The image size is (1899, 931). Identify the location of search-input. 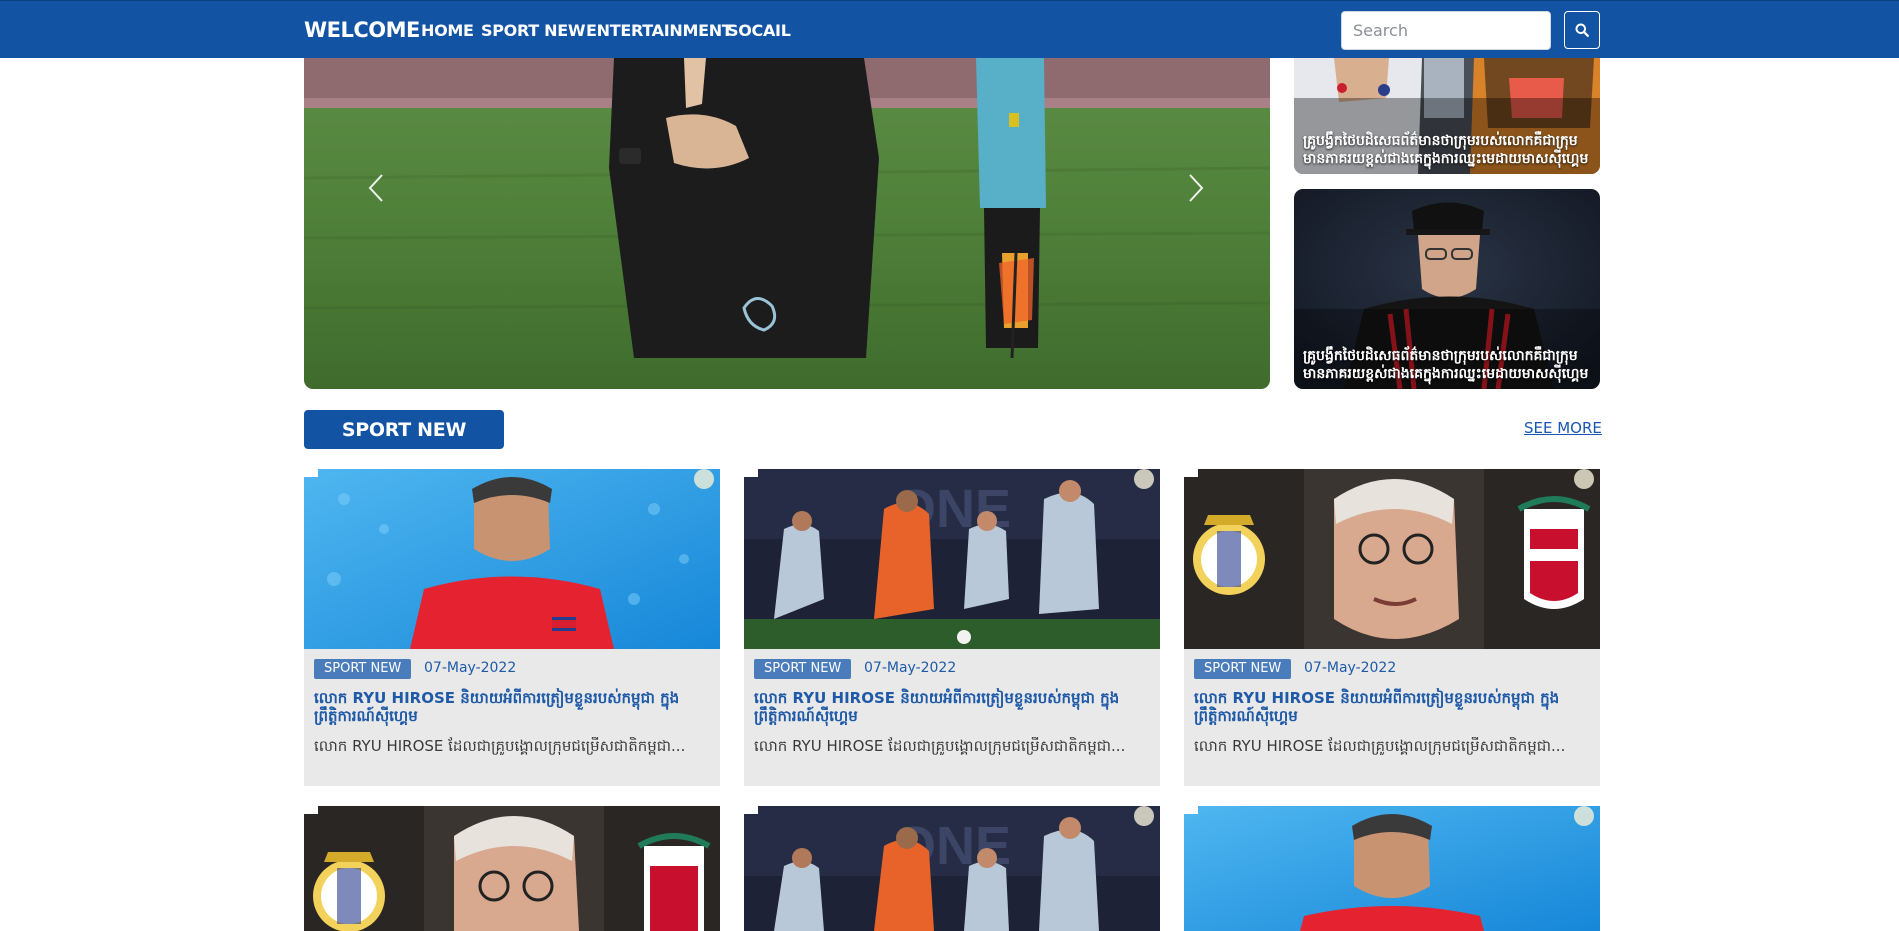
(1446, 30).